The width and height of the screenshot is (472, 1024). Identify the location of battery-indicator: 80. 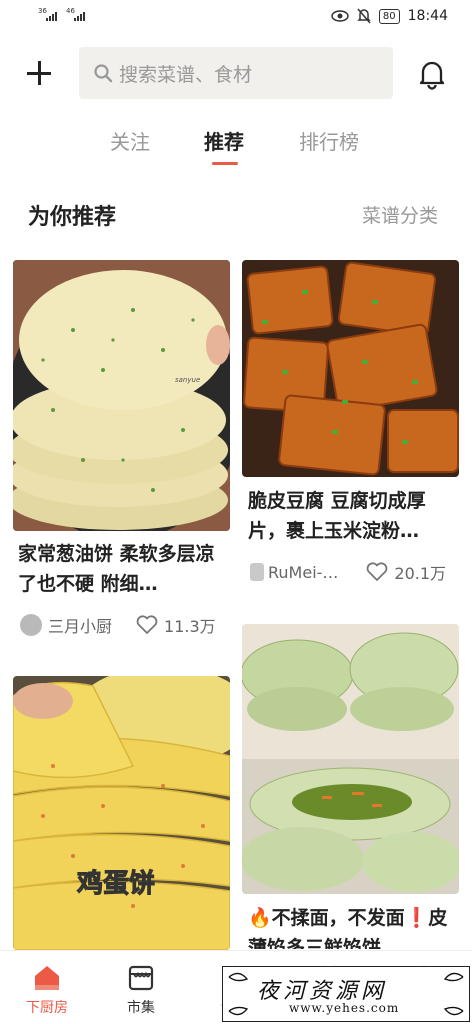
(389, 16).